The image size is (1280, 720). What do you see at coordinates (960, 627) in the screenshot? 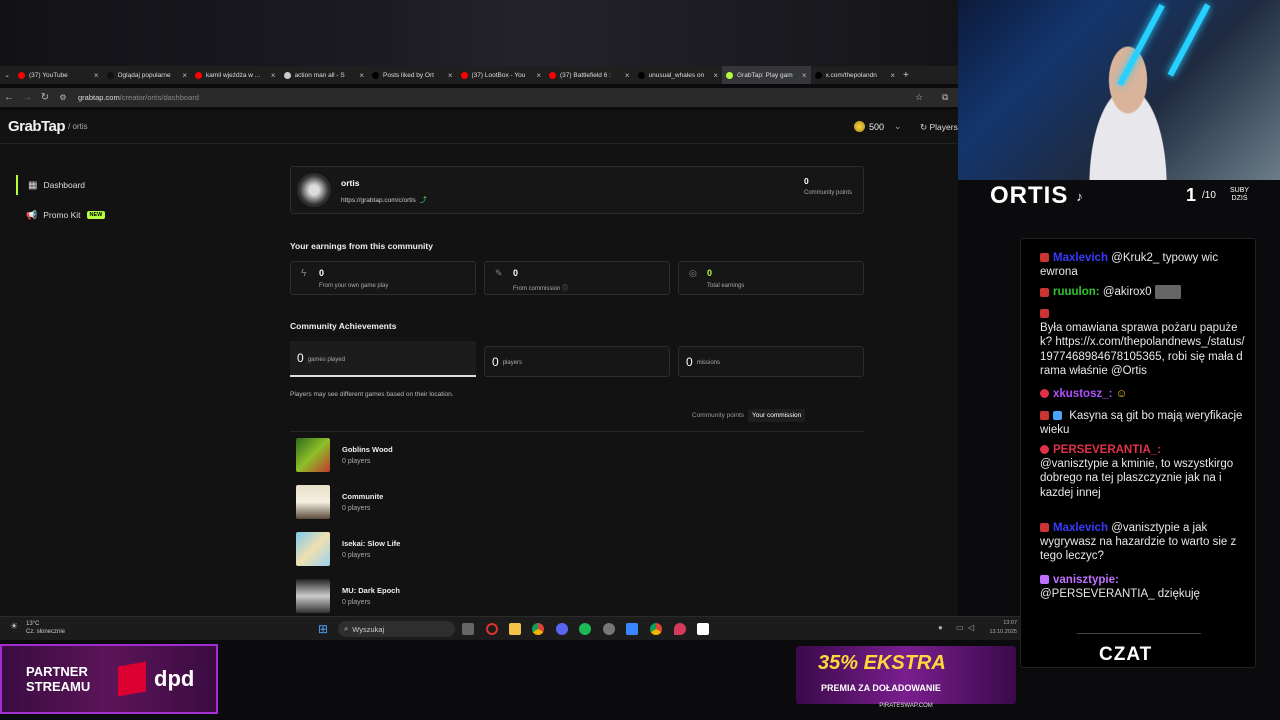
I see `network-icon: ▭` at bounding box center [960, 627].